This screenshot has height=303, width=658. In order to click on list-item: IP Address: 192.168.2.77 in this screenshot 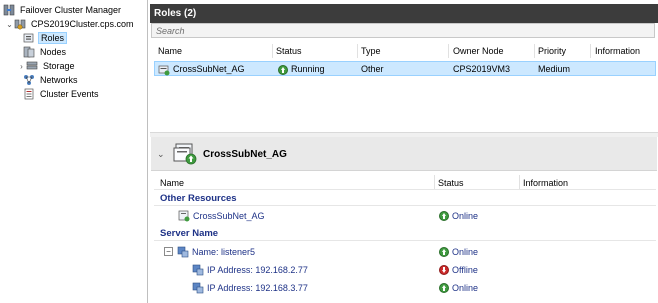, I will do `click(250, 269)`.